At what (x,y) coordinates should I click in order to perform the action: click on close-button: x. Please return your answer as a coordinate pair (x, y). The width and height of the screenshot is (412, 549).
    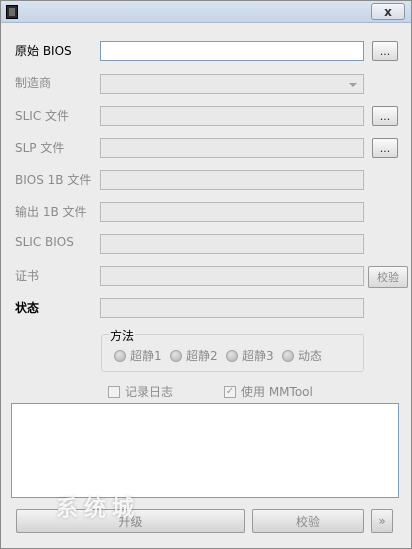
    Looking at the image, I should click on (388, 11).